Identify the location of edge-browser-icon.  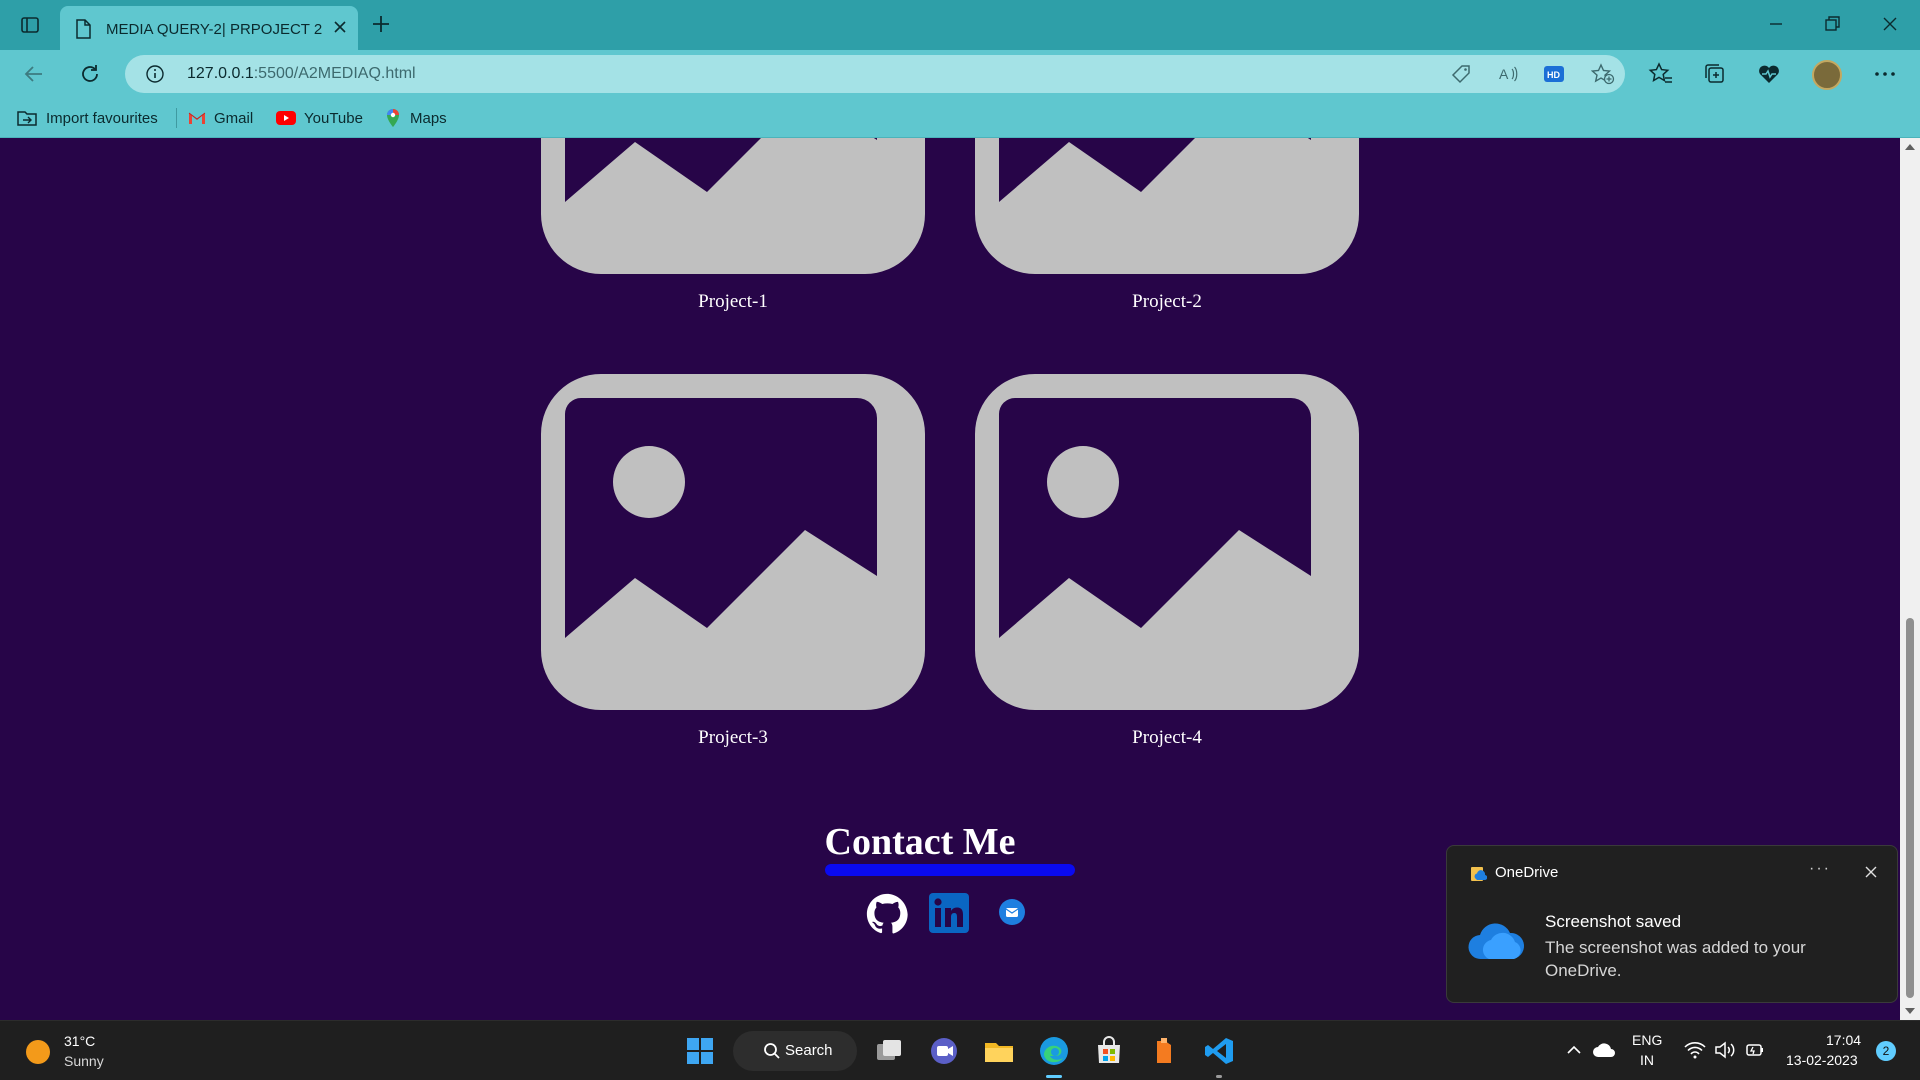
(1054, 1051).